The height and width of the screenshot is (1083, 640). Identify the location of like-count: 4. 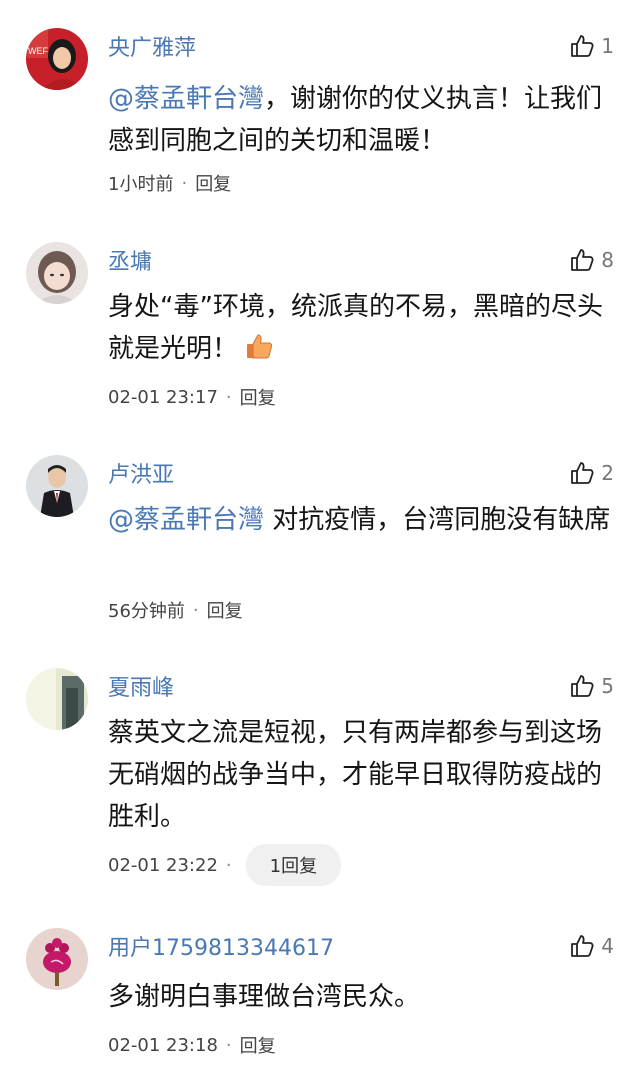
(607, 946).